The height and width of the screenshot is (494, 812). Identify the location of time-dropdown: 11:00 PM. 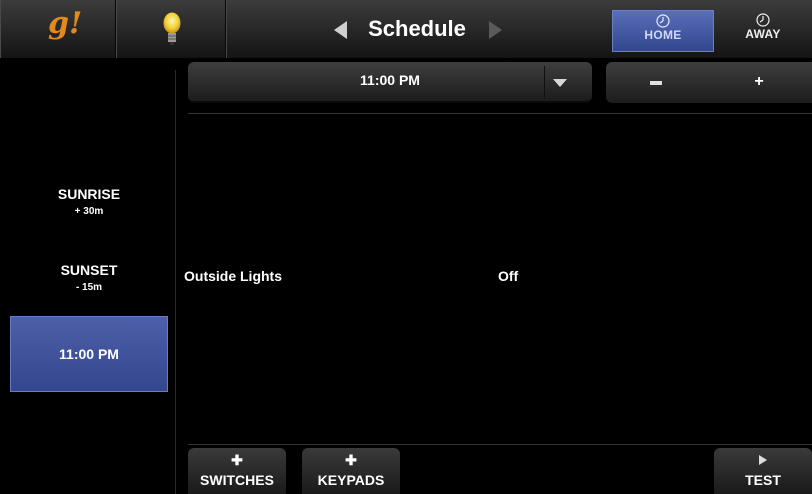
(390, 82).